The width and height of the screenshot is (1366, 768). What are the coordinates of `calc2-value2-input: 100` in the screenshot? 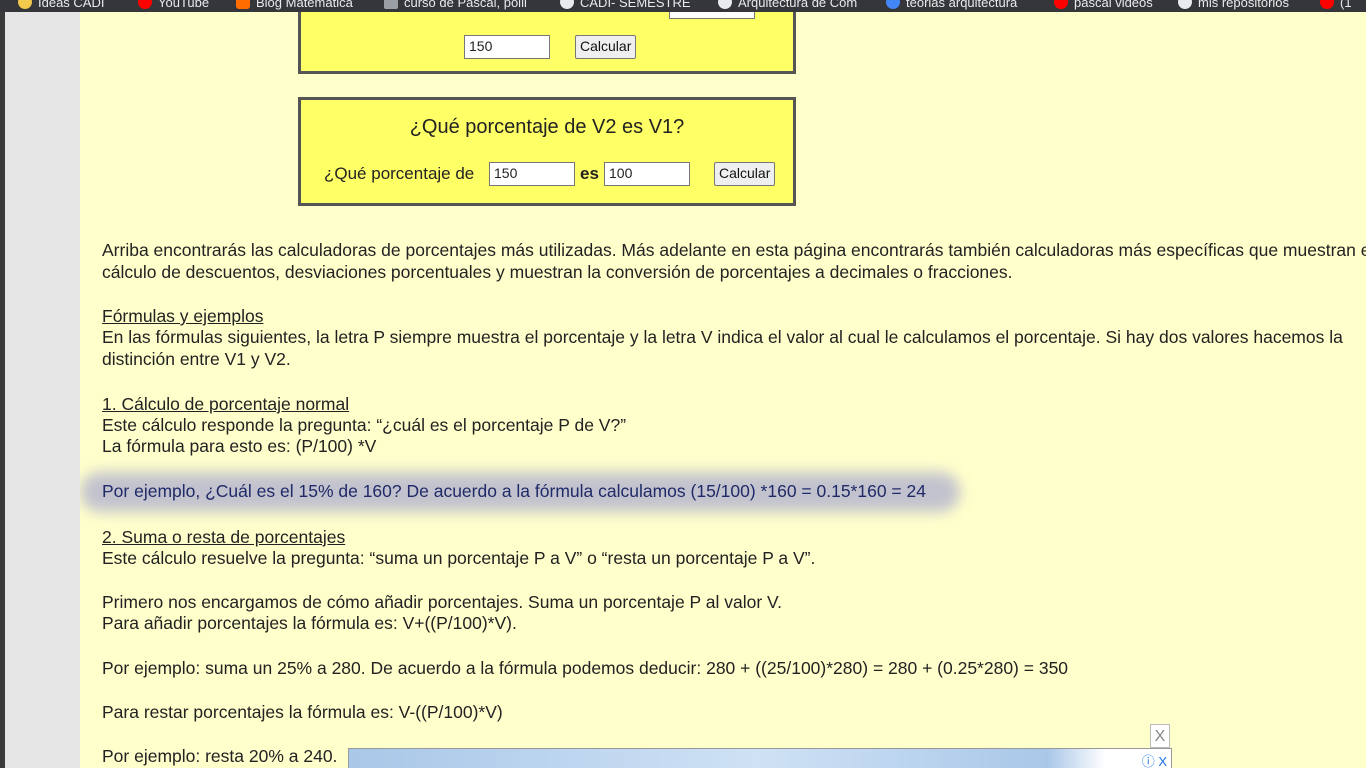 It's located at (647, 174).